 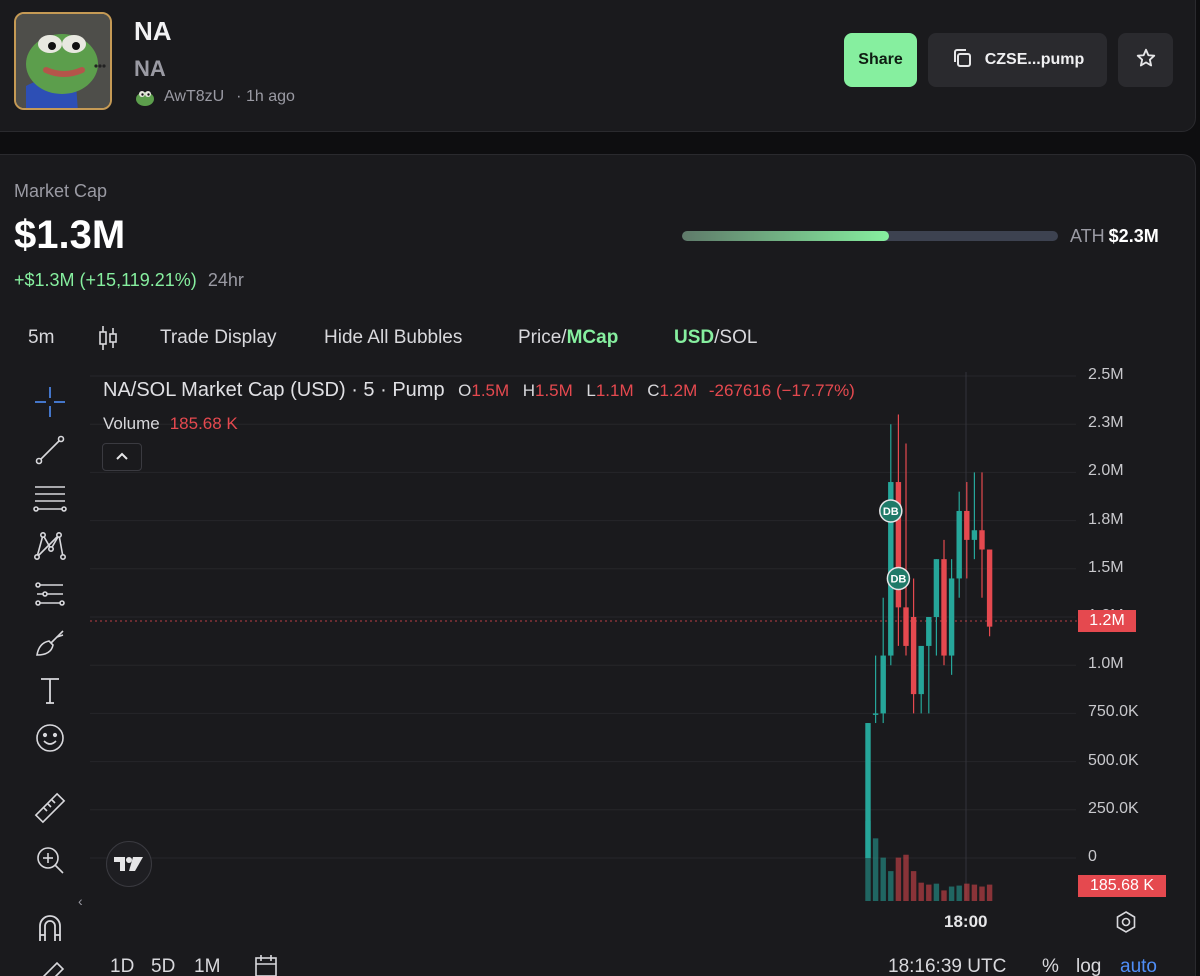 I want to click on y-tick-label: 750.0K, so click(x=1113, y=712).